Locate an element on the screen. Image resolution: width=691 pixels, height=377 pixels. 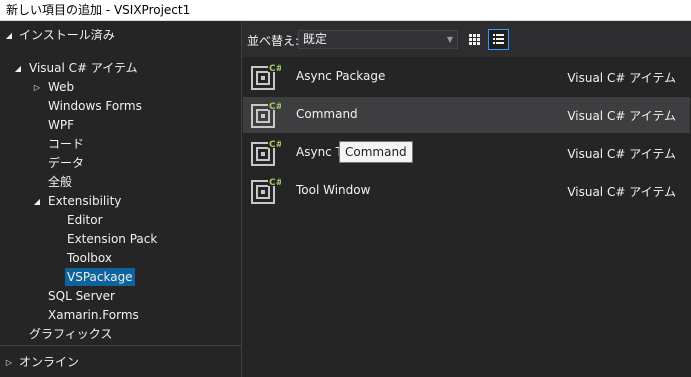
tree-item-label: Web is located at coordinates (61, 87).